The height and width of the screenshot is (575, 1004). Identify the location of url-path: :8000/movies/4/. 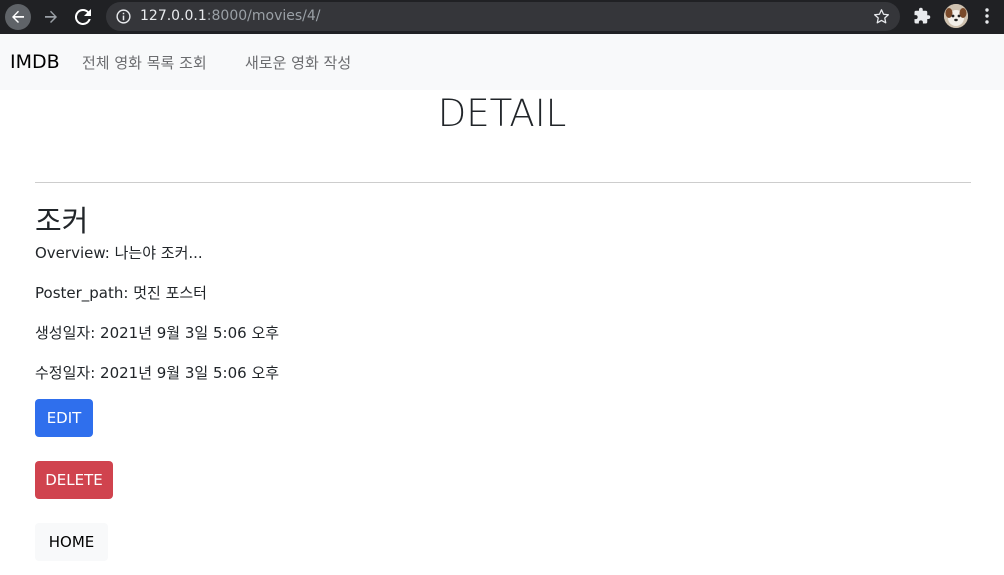
(263, 16).